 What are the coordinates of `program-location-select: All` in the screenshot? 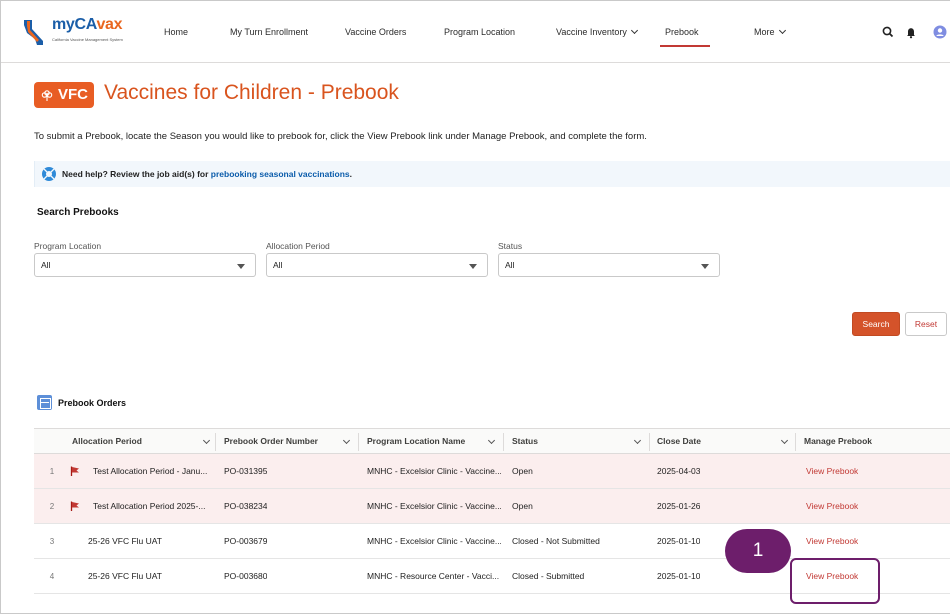 It's located at (145, 265).